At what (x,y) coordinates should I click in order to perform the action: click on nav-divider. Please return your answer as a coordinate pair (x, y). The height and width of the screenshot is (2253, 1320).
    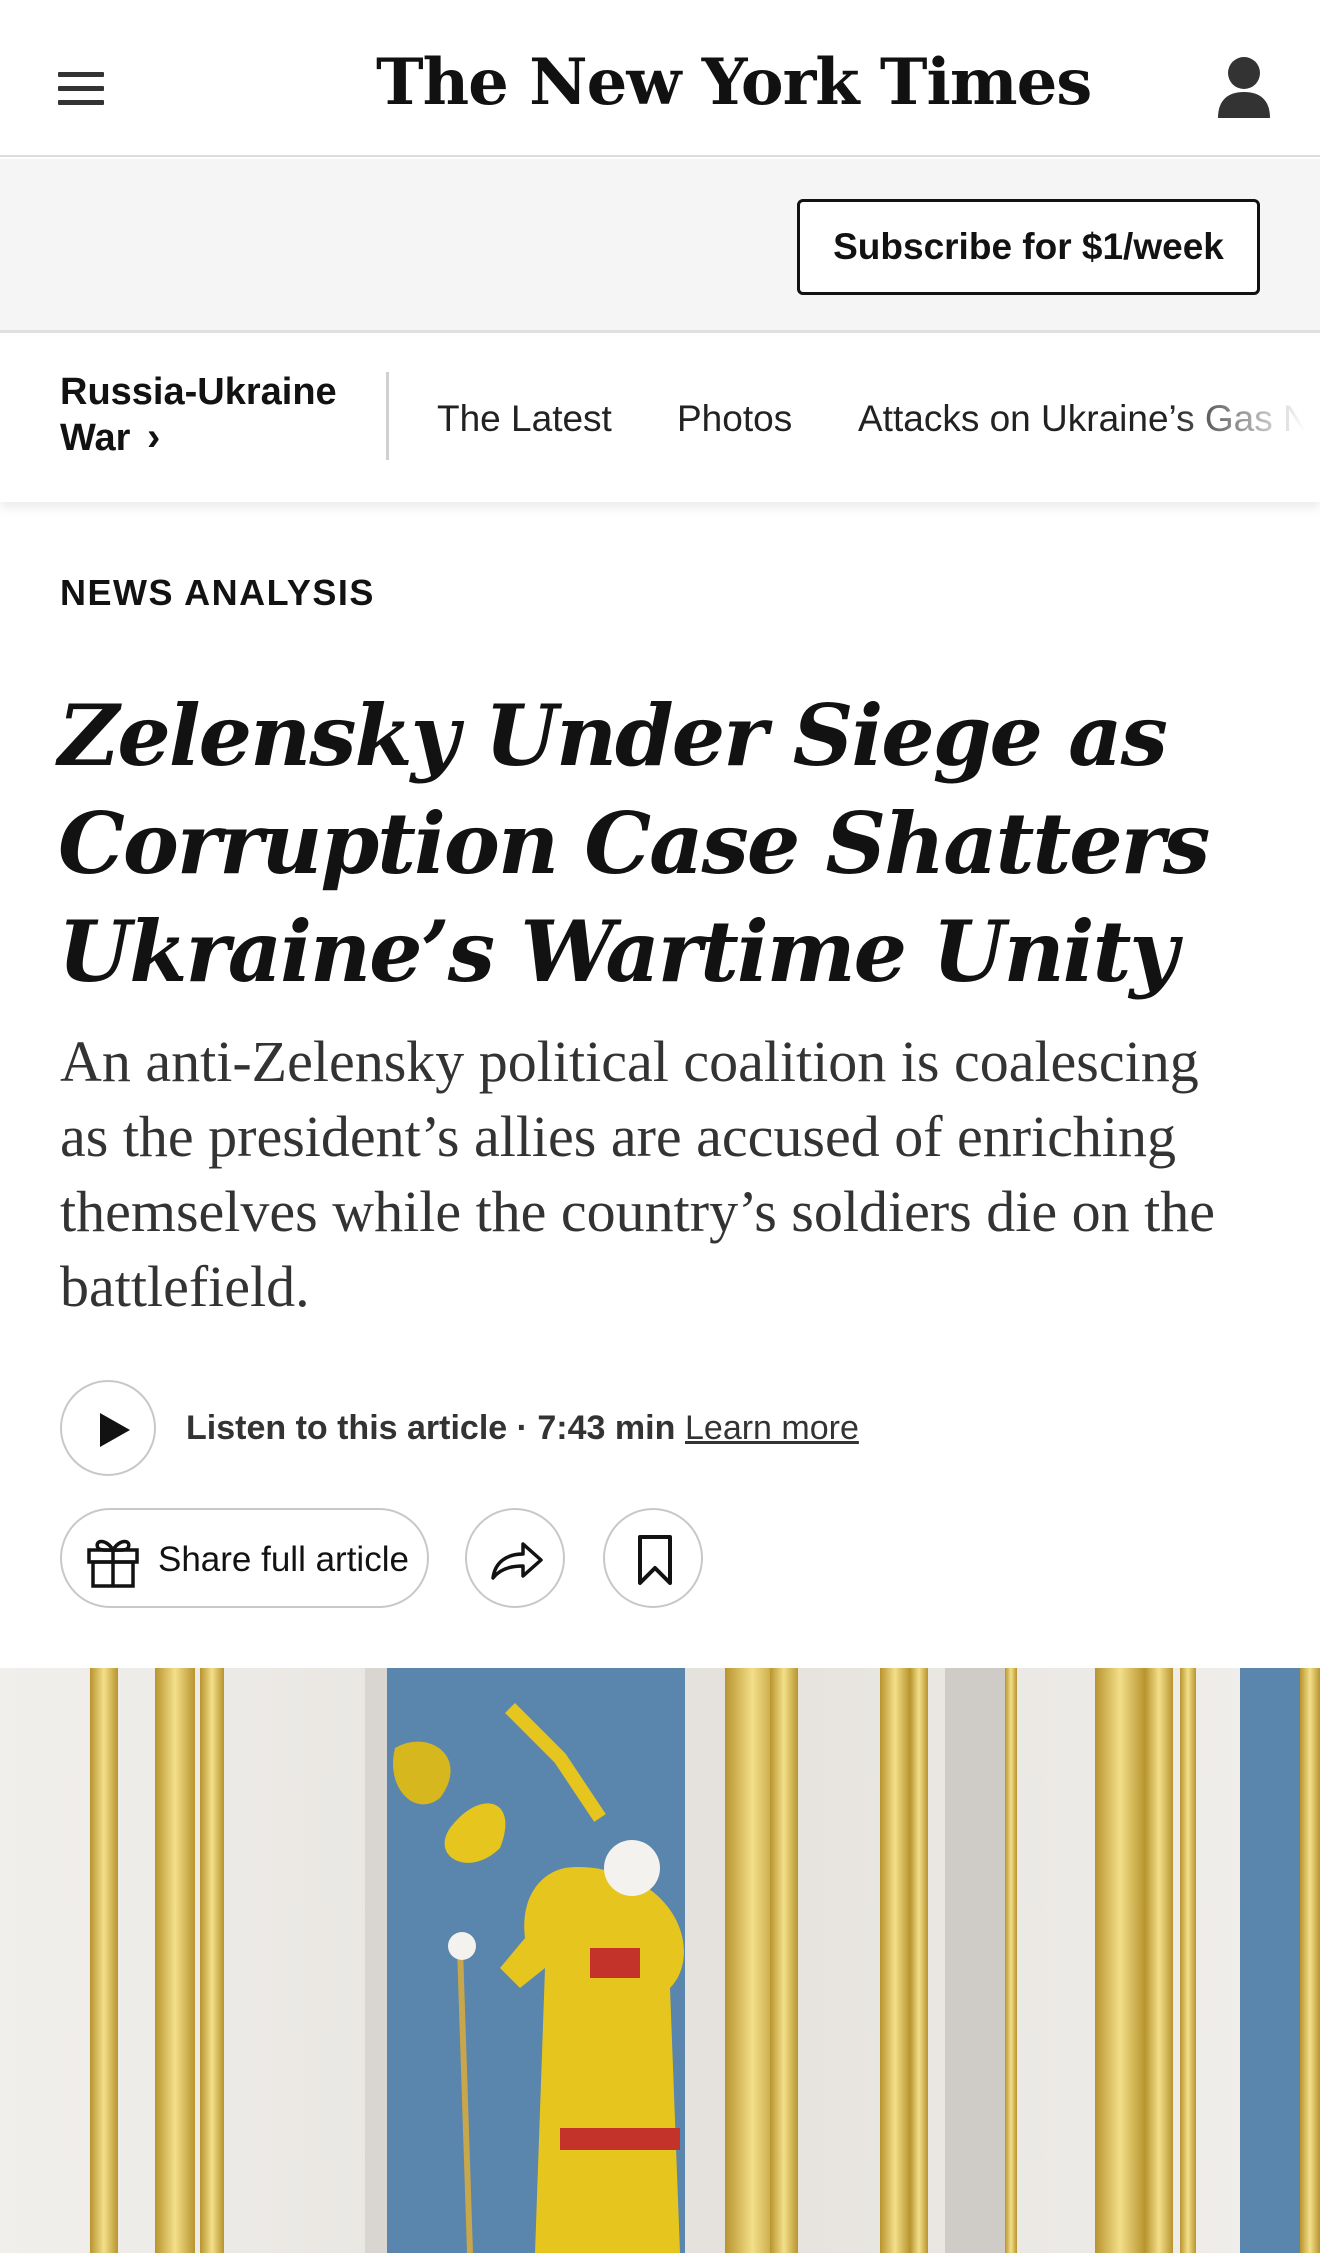
    Looking at the image, I should click on (387, 416).